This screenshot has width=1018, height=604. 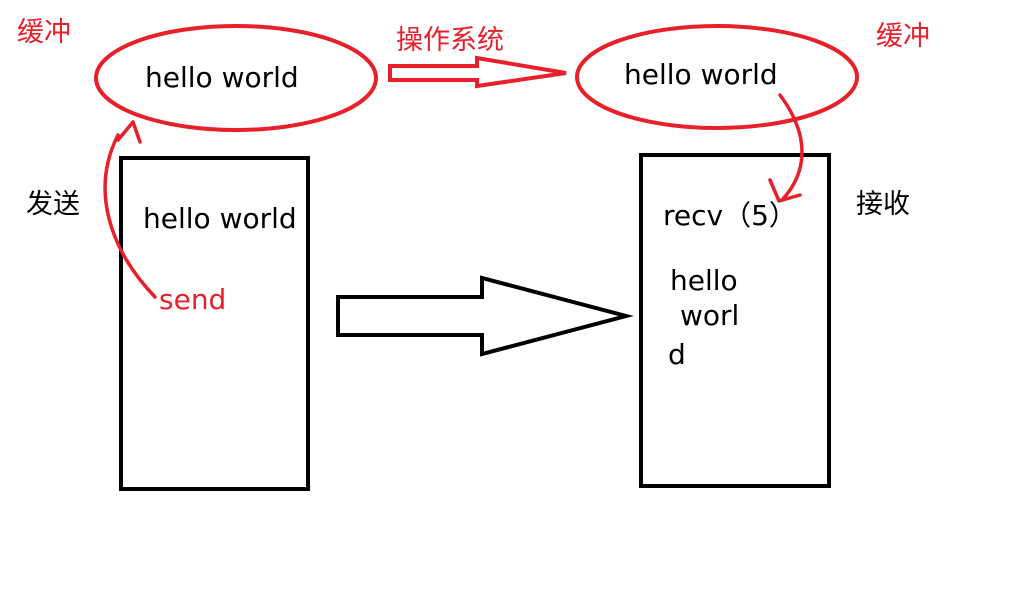 I want to click on recv-output-line-3: d, so click(x=677, y=354).